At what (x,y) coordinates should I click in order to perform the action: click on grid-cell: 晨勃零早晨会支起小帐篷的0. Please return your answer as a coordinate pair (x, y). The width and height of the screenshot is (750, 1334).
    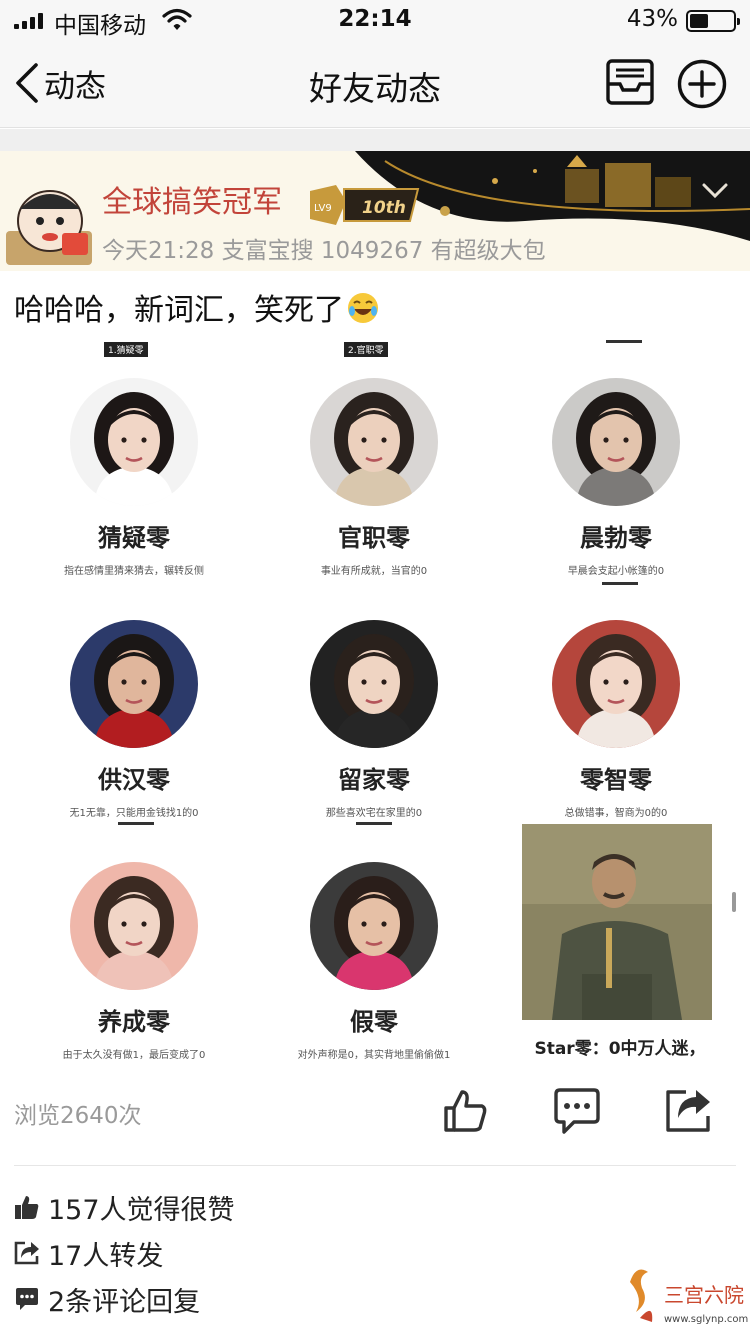
    Looking at the image, I should click on (616, 460).